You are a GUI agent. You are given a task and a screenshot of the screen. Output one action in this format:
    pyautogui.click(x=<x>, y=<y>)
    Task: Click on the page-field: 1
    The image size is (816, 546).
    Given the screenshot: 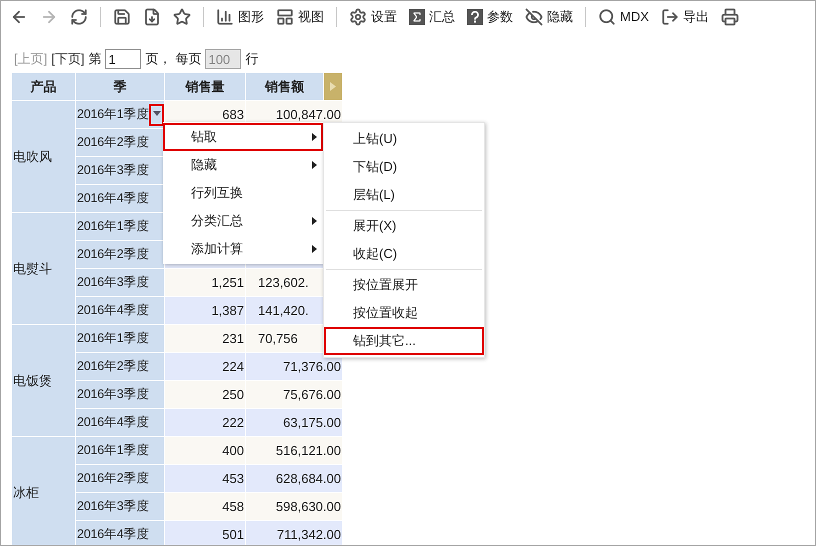 What is the action you would take?
    pyautogui.click(x=123, y=59)
    